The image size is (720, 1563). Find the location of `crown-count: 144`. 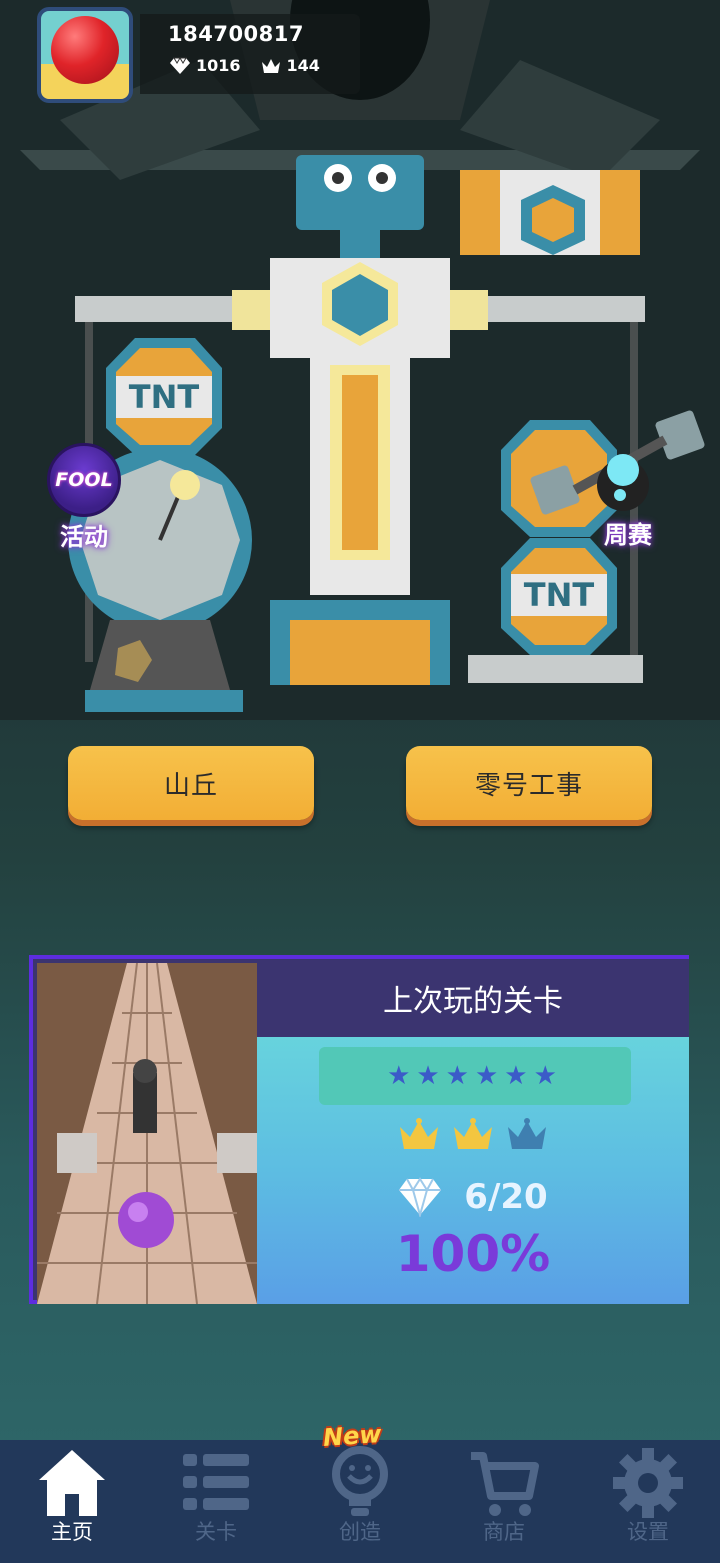

crown-count: 144 is located at coordinates (303, 65).